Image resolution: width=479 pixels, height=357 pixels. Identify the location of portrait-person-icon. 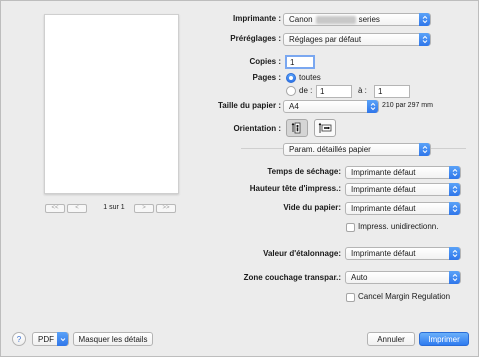
(296, 128).